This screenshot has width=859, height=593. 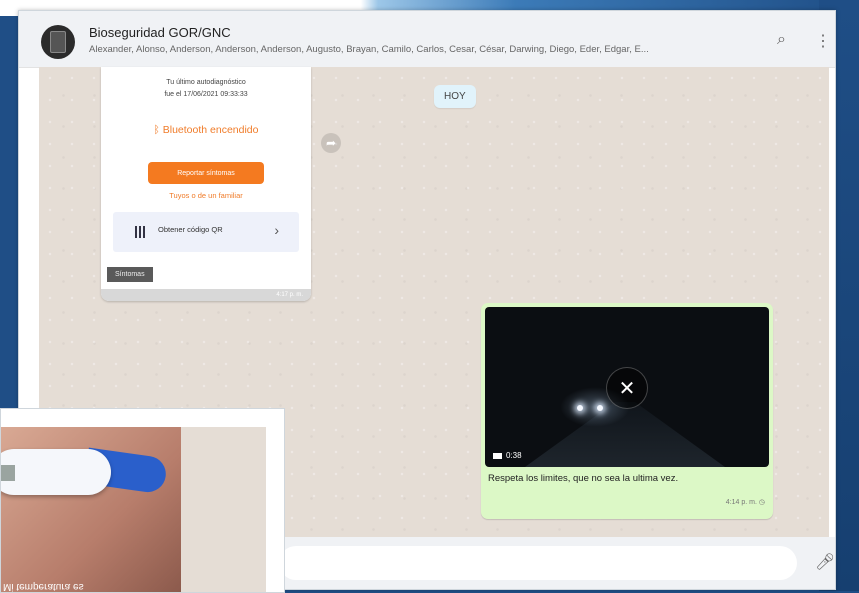 What do you see at coordinates (497, 455) in the screenshot?
I see `video-camera-icon` at bounding box center [497, 455].